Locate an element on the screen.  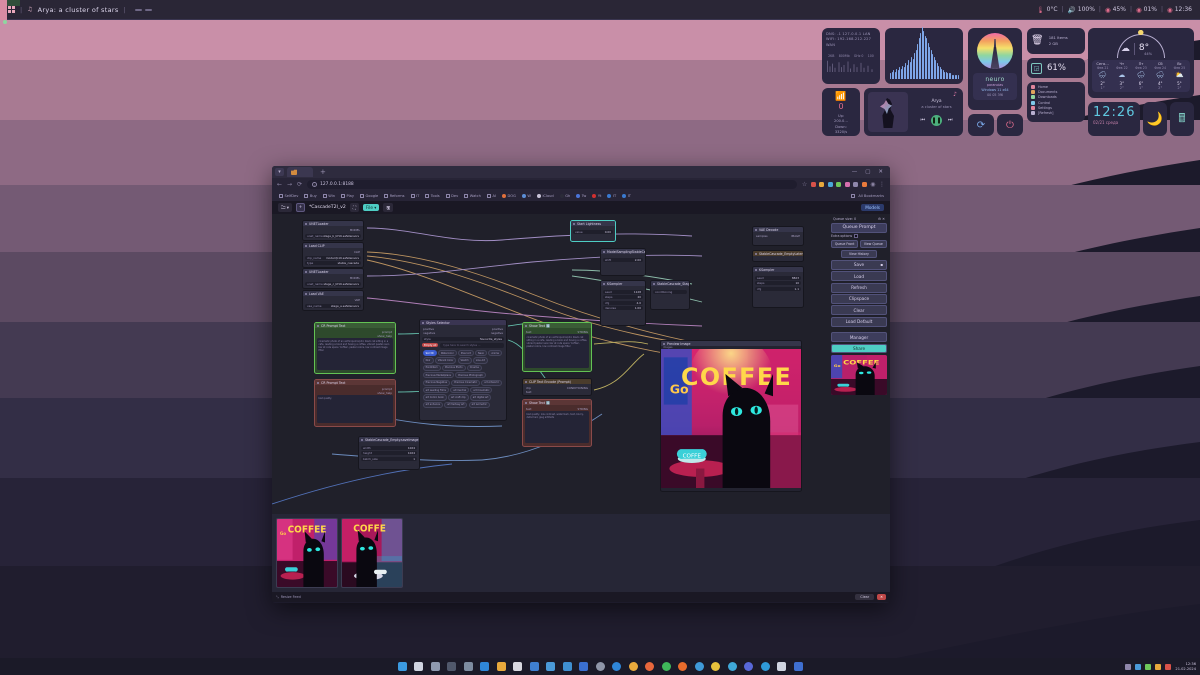
place-home: Home is located at coordinates (1056, 87).